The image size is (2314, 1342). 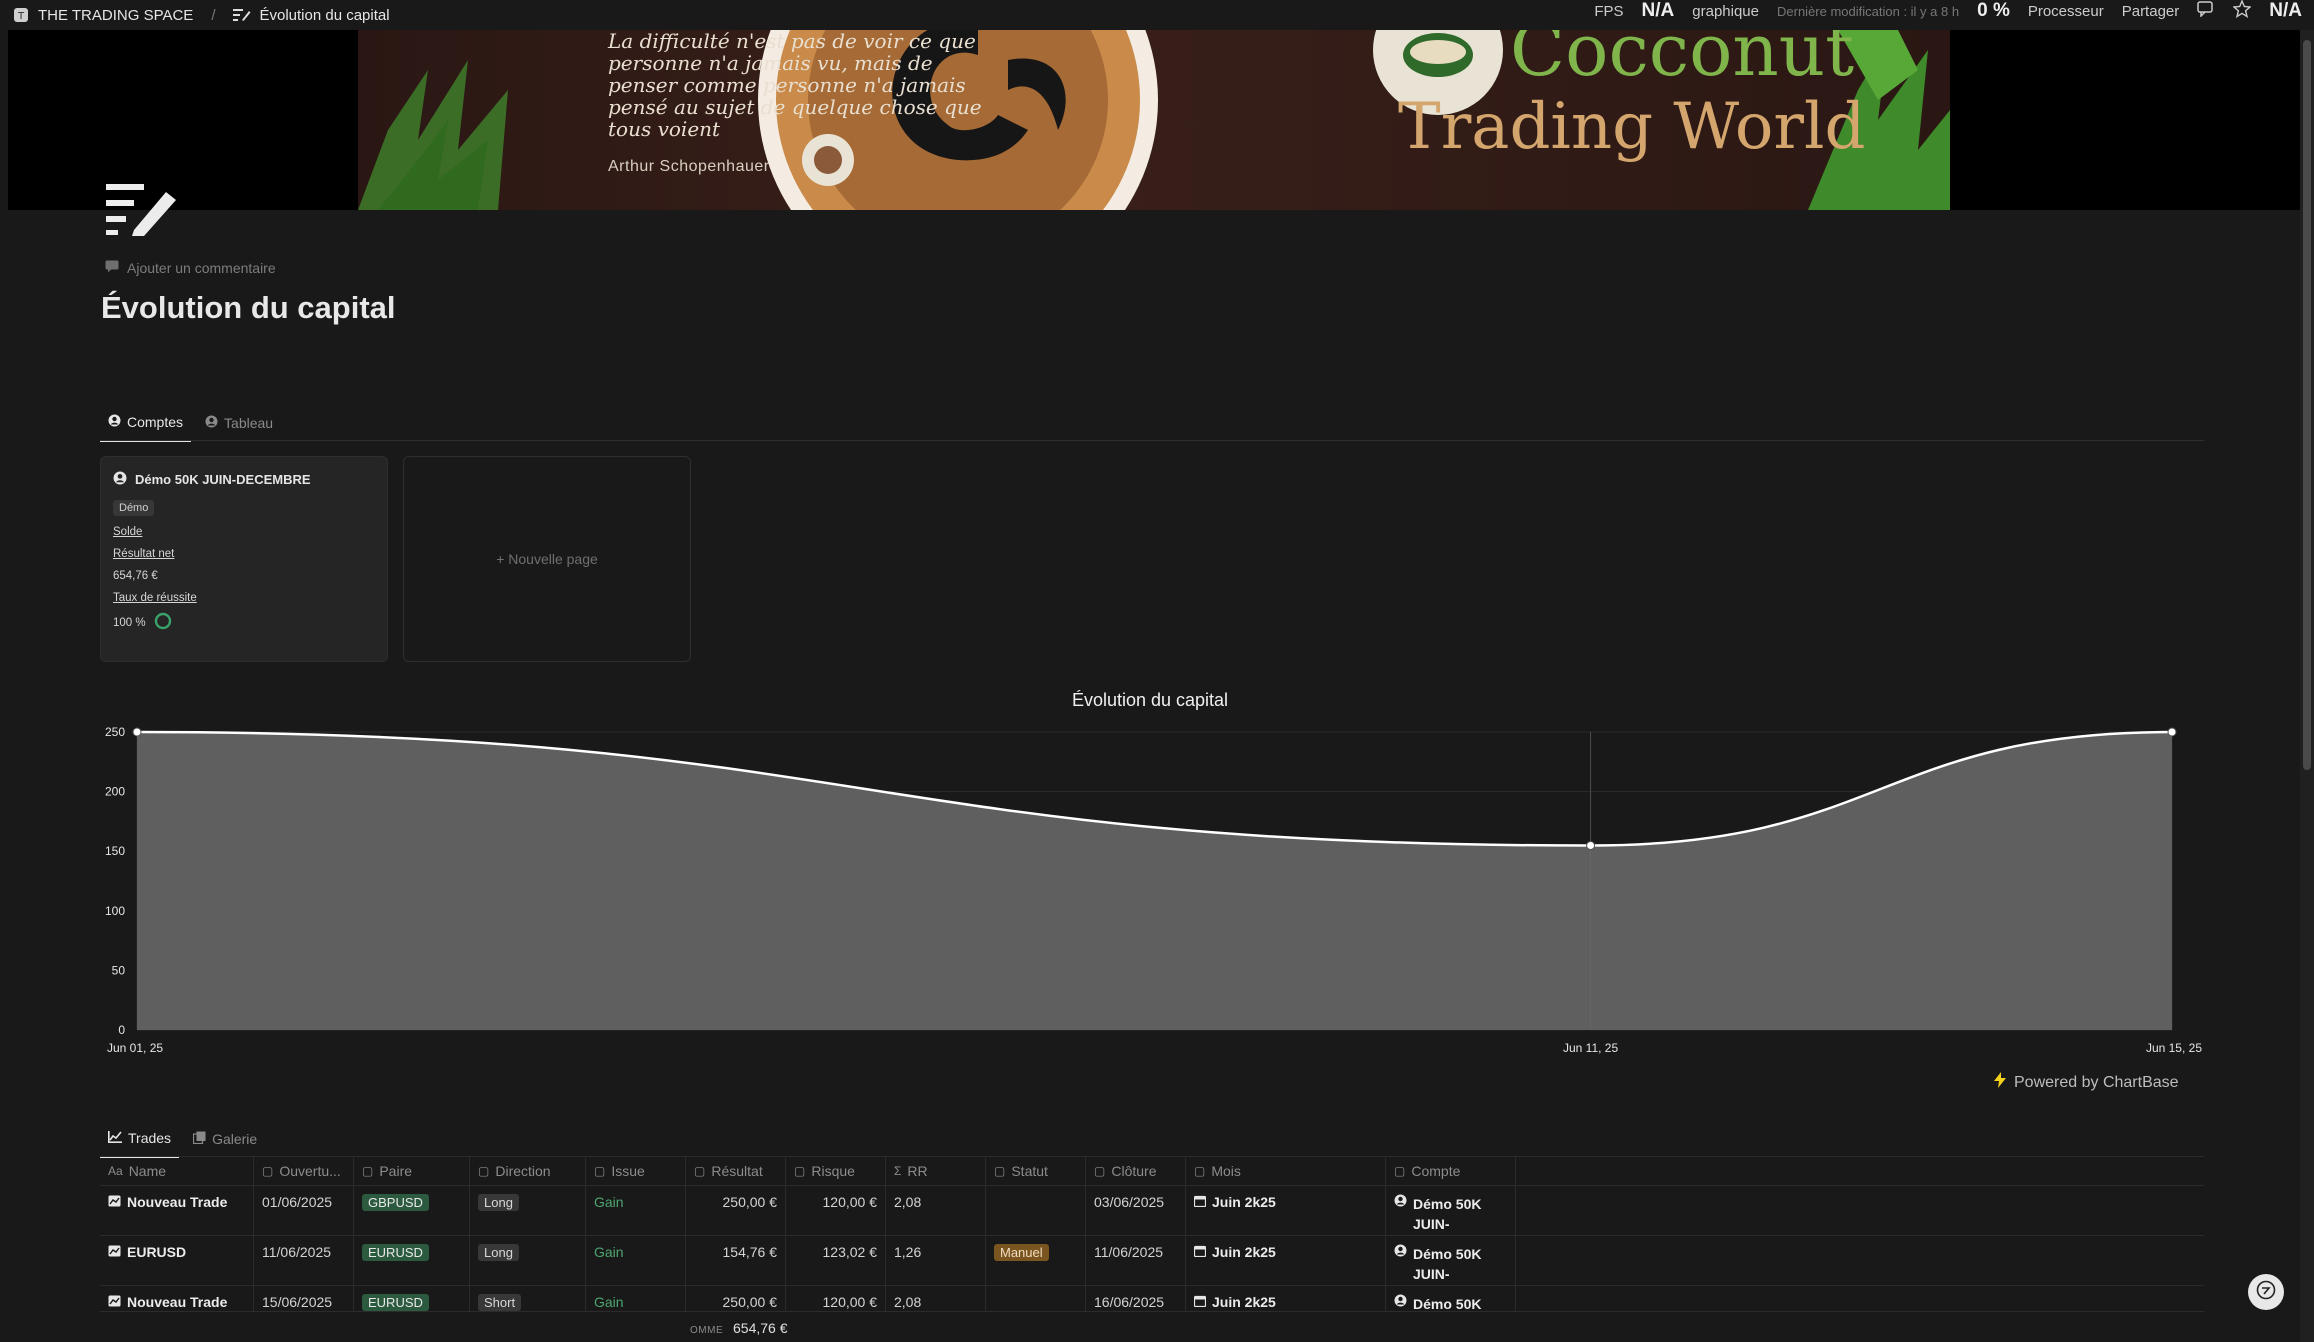 I want to click on favorite-star-icon, so click(x=2242, y=11).